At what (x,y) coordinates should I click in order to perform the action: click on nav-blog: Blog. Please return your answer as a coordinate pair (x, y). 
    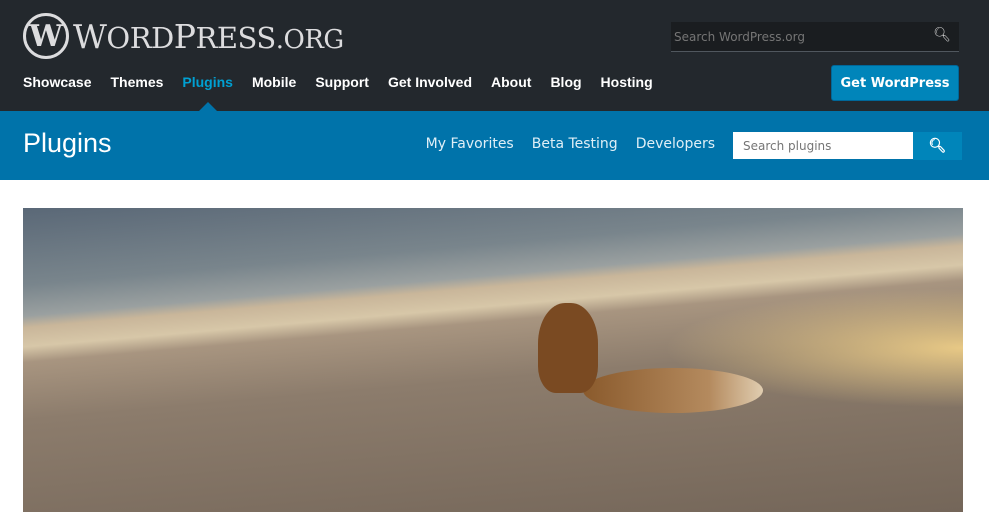
    Looking at the image, I should click on (565, 92).